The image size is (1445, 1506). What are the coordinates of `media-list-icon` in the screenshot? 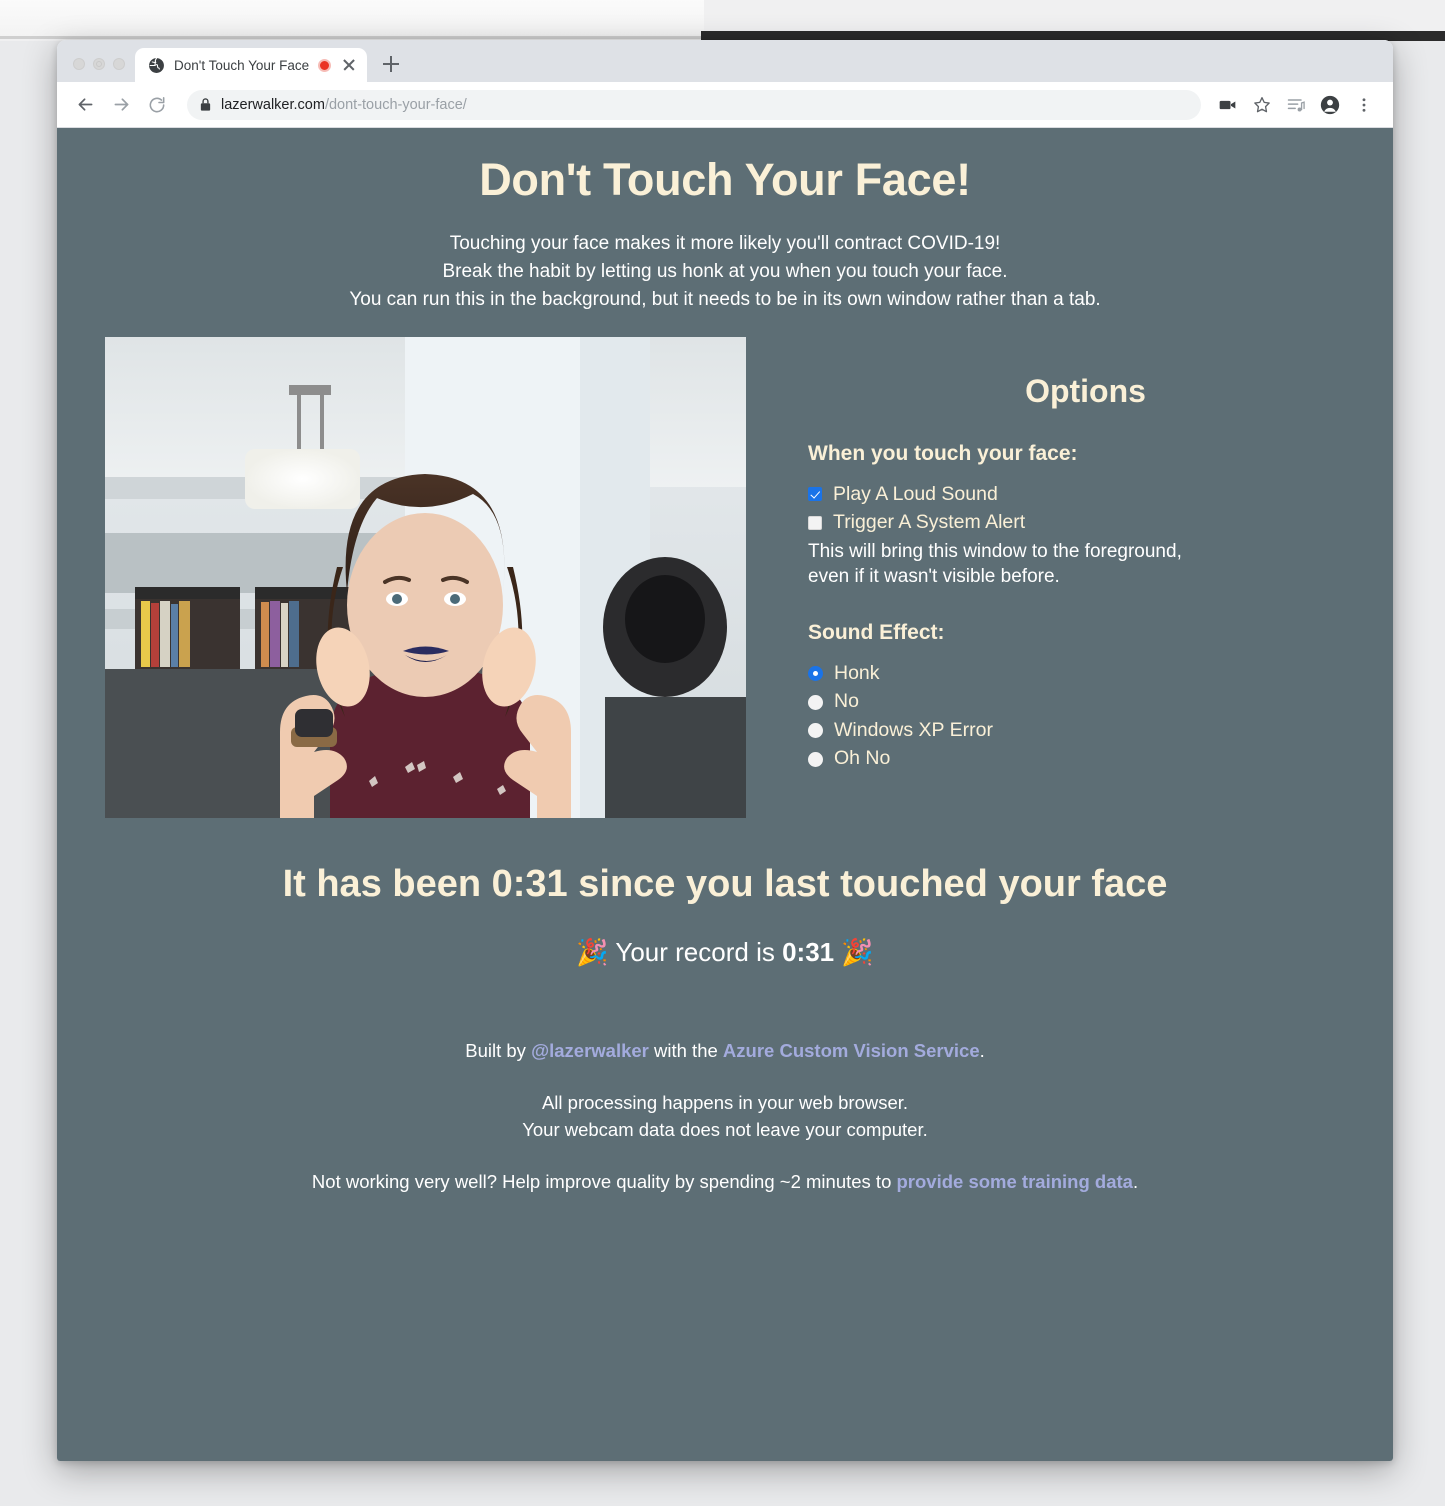 It's located at (1296, 105).